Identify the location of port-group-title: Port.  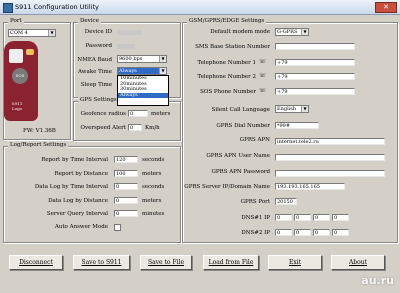
(16, 21).